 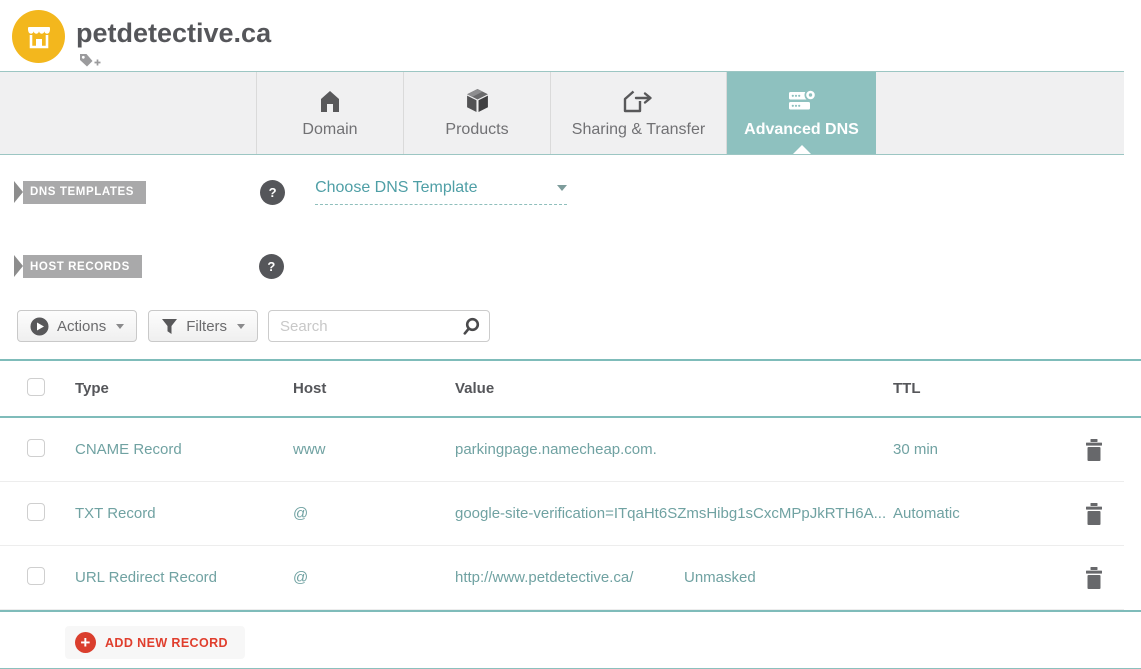 I want to click on section-label: HOST RECORDS, so click(x=82, y=266).